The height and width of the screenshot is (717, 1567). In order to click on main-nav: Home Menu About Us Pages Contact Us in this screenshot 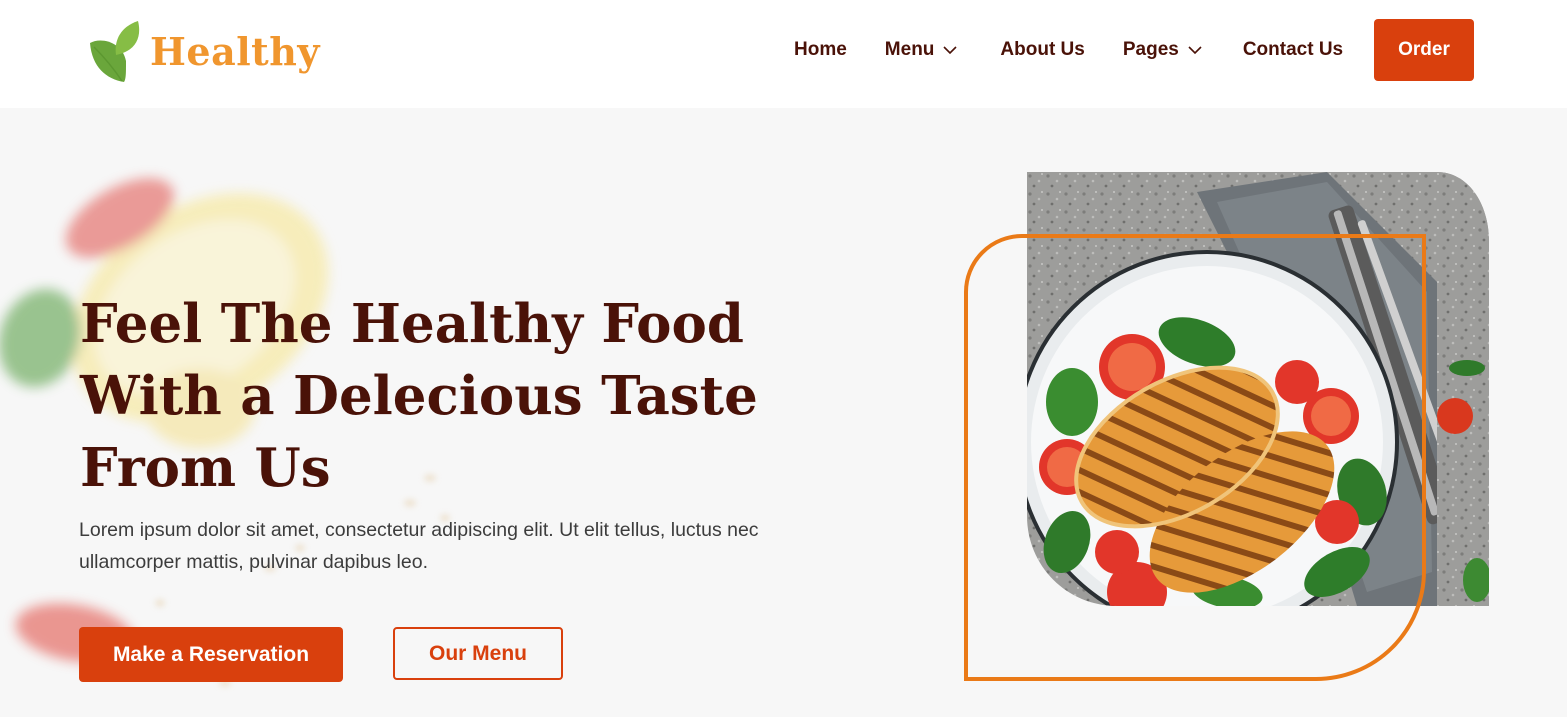, I will do `click(1068, 50)`.